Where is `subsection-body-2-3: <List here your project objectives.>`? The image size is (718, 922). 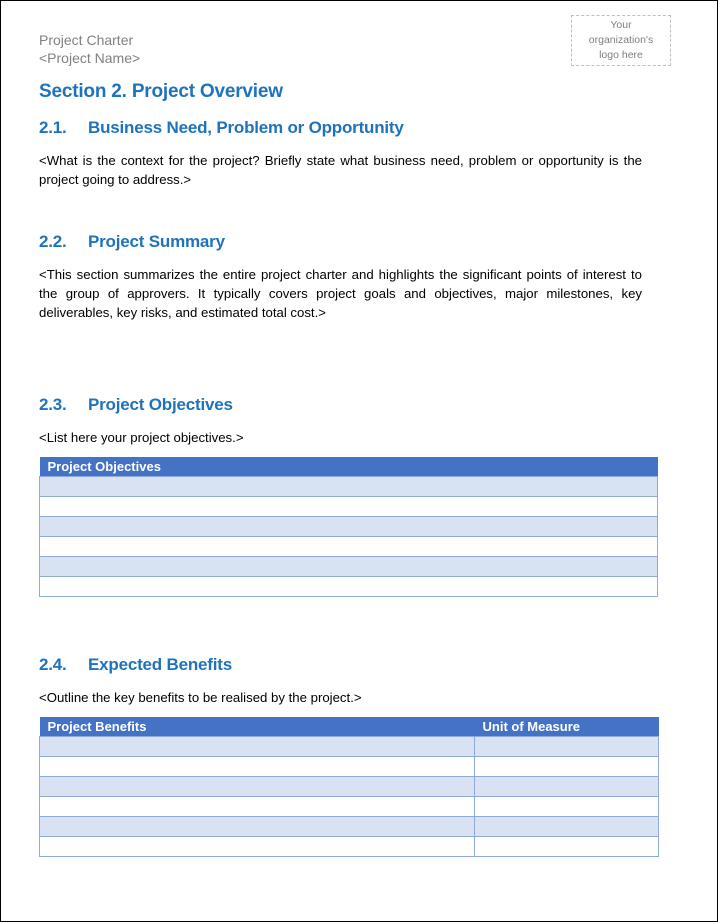 subsection-body-2-3: <List here your project objectives.> is located at coordinates (141, 437).